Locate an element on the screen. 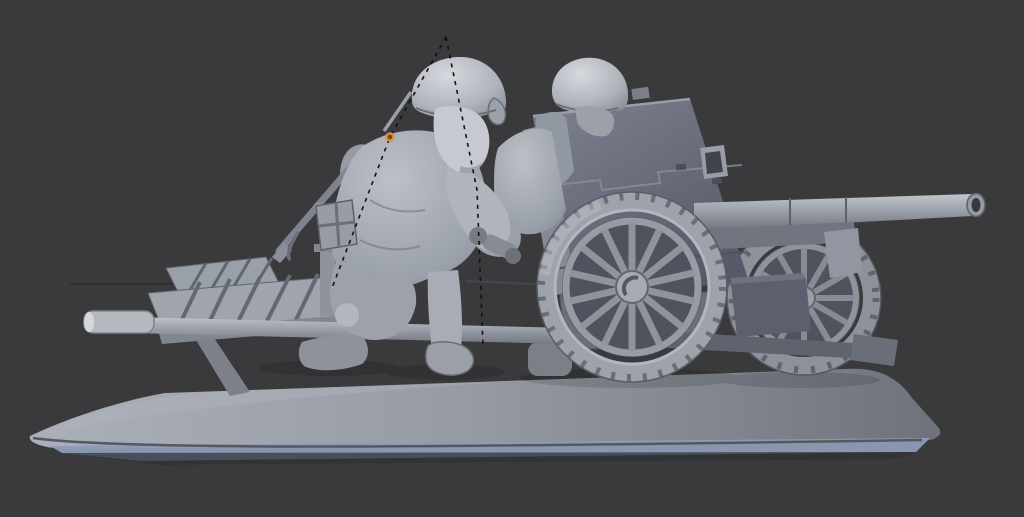  ammo-pouch is located at coordinates (336, 225).